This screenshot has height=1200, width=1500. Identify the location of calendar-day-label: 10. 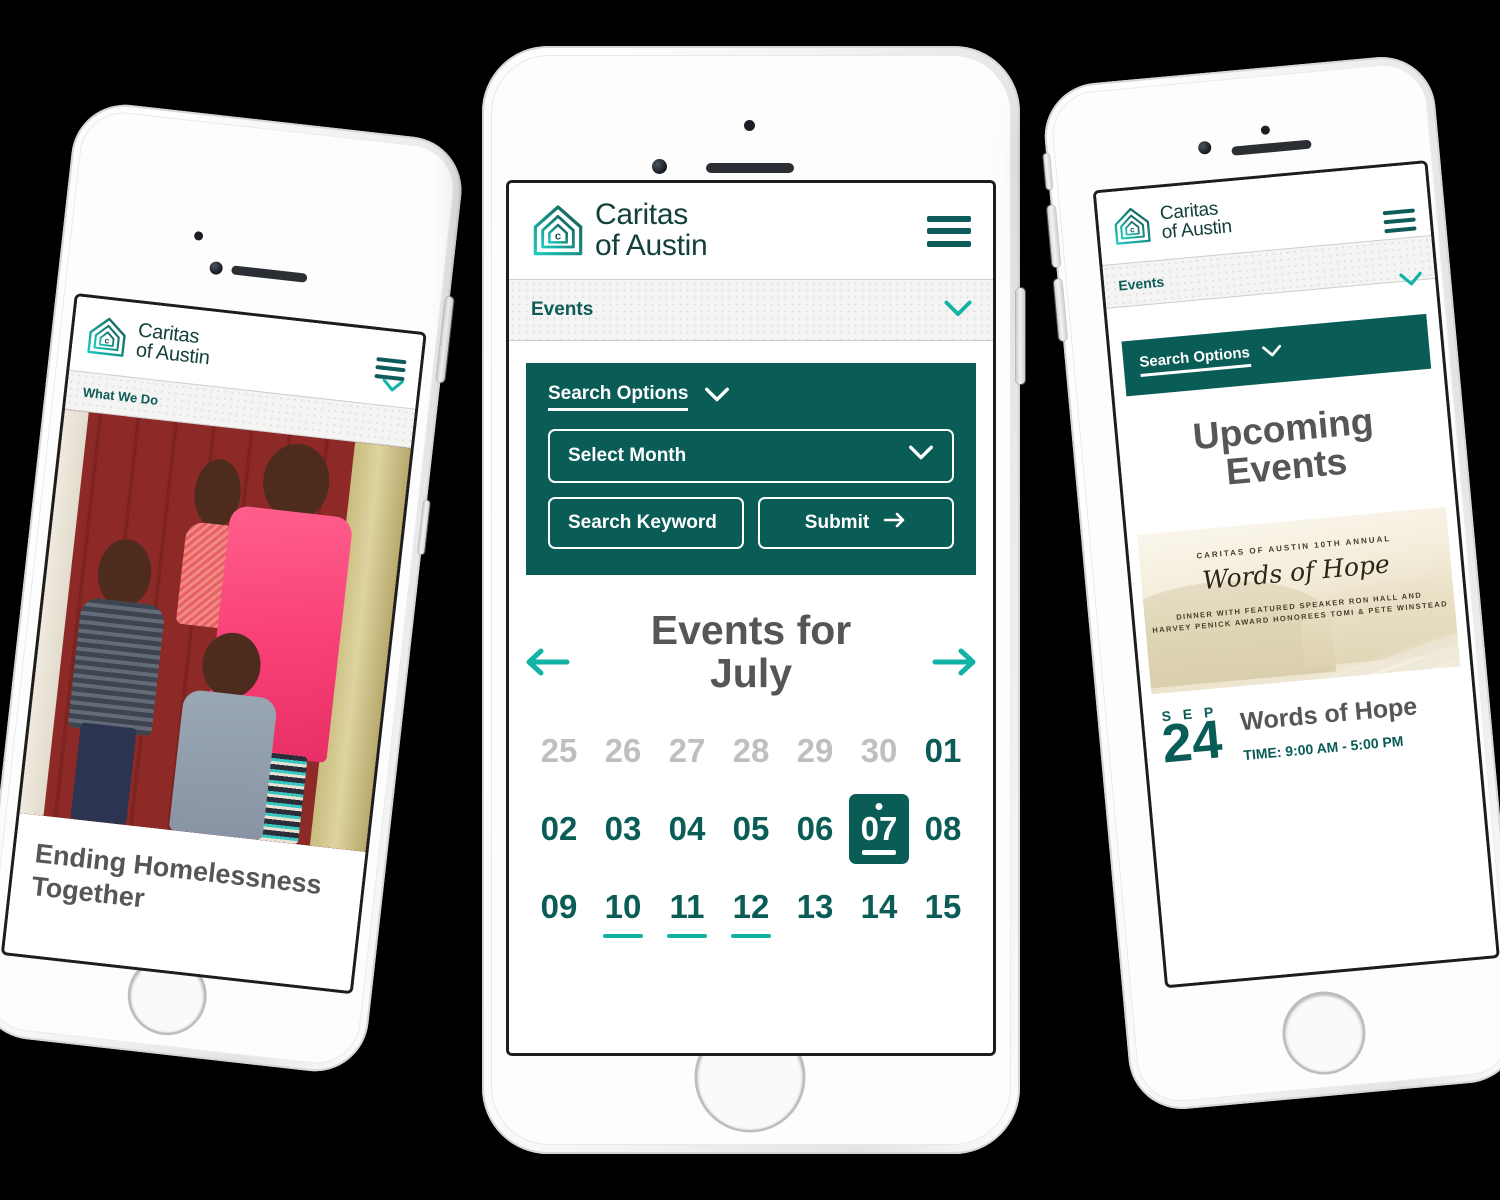
(623, 907).